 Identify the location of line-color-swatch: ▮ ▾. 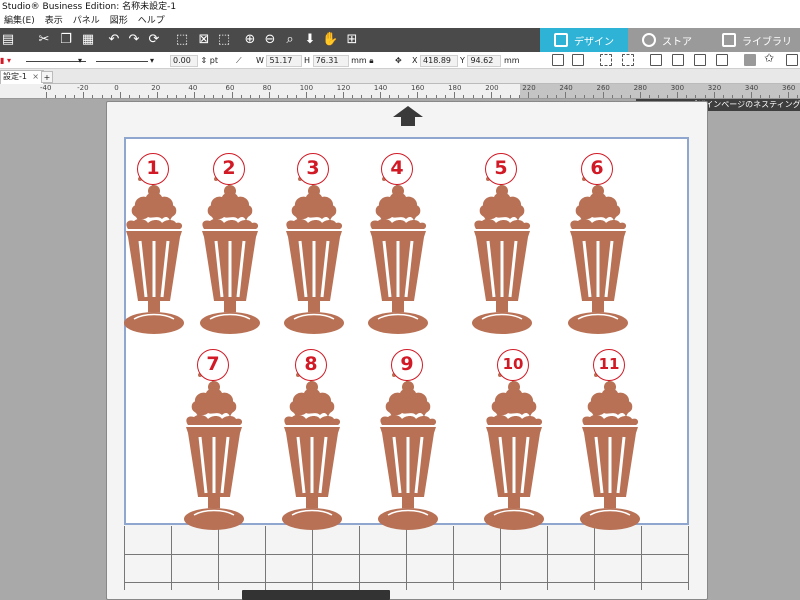
(5, 60).